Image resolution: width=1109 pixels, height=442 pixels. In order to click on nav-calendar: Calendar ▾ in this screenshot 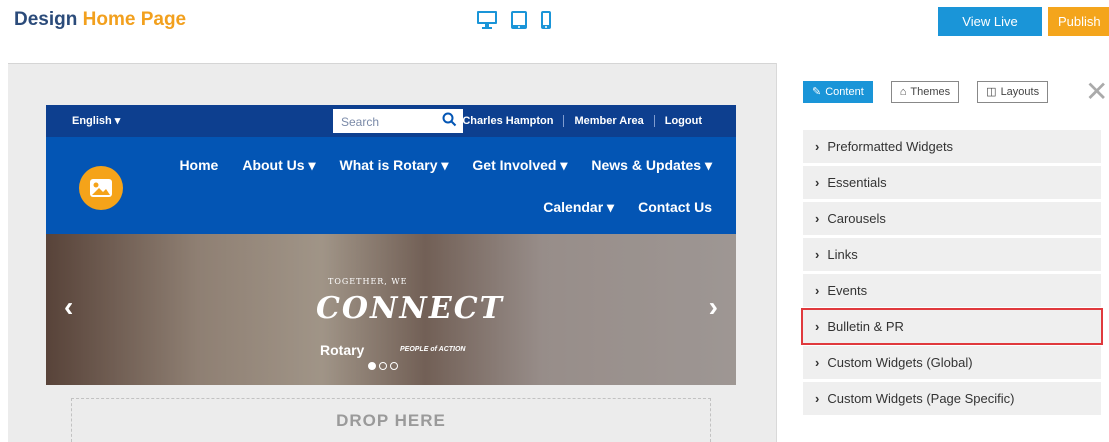, I will do `click(578, 207)`.